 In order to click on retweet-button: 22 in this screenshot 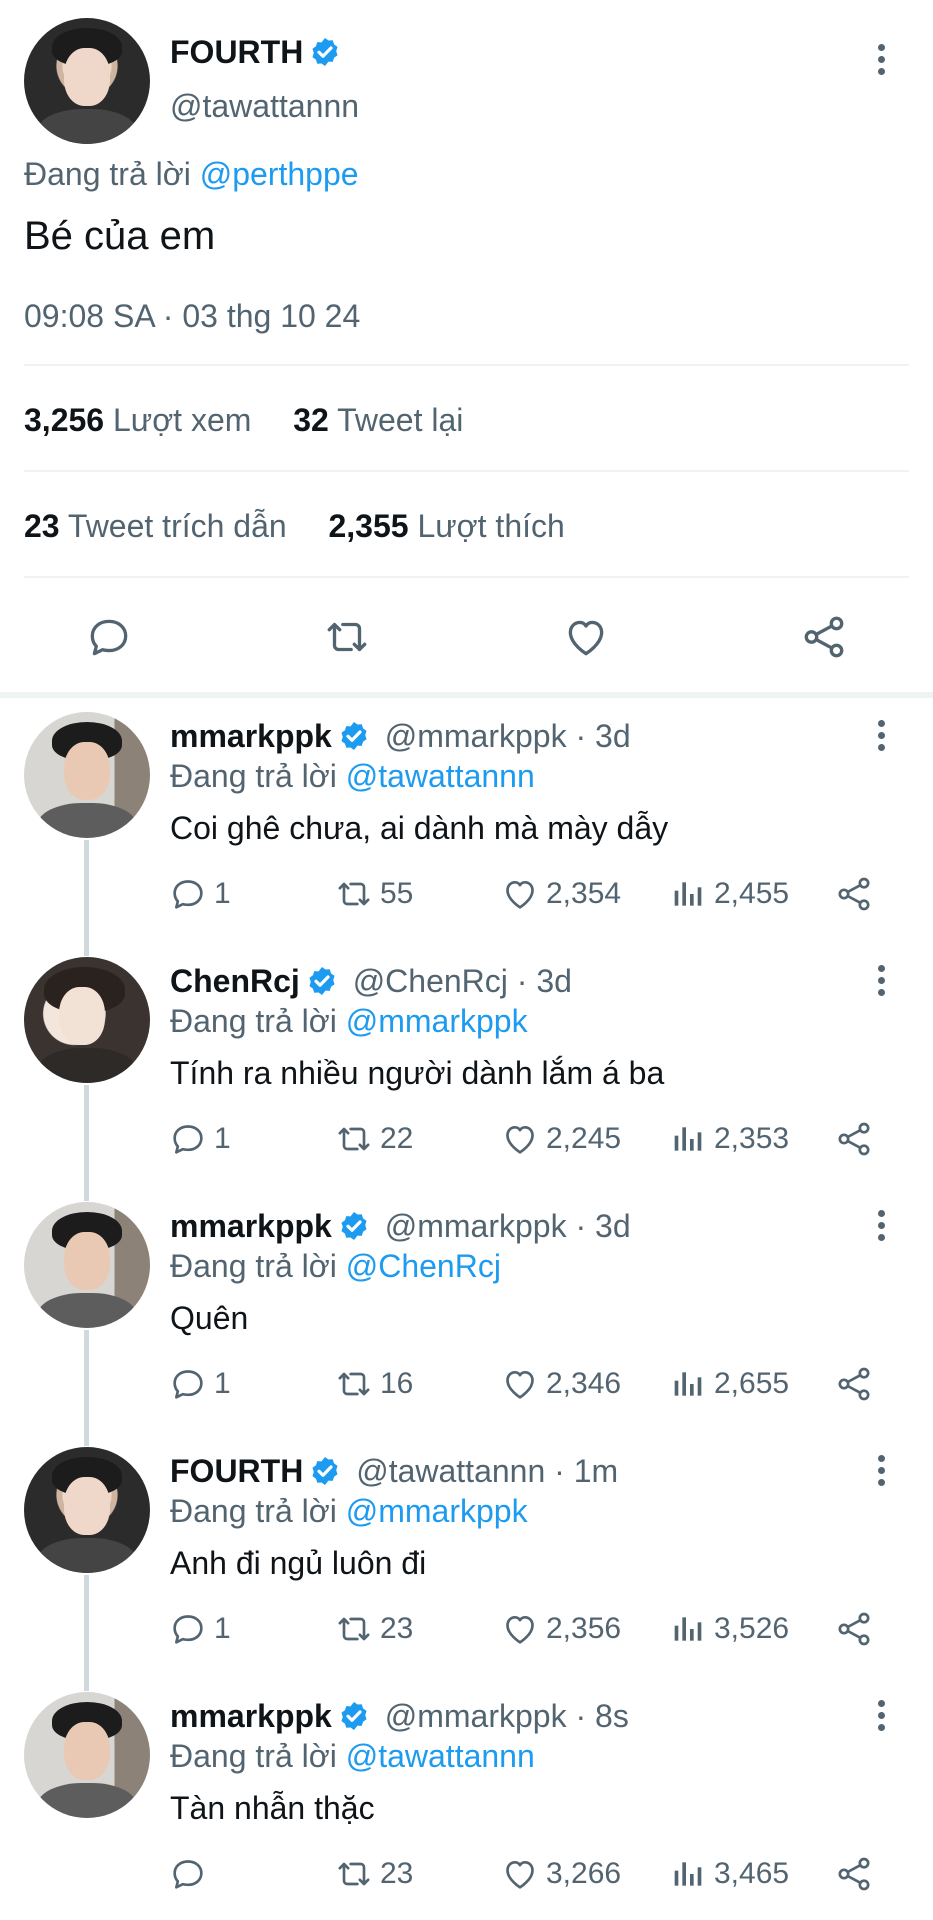, I will do `click(373, 1139)`.